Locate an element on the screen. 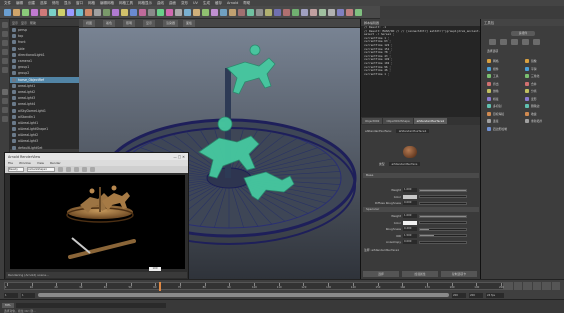  toolkit-item: 合并 is located at coordinates (531, 83).